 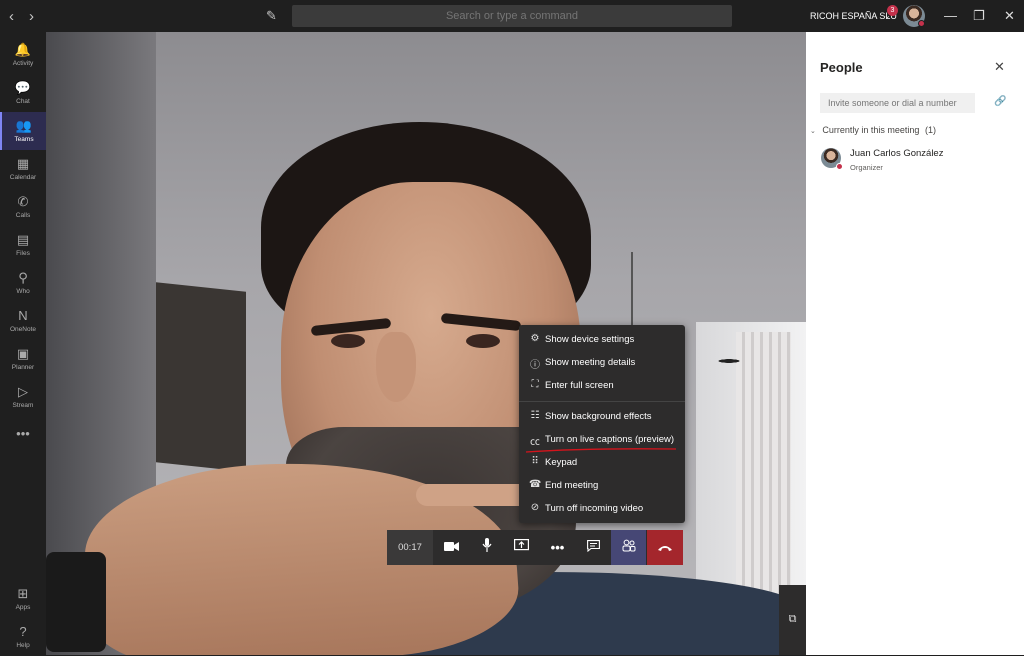 What do you see at coordinates (23, 239) in the screenshot?
I see `file-icon: ▤` at bounding box center [23, 239].